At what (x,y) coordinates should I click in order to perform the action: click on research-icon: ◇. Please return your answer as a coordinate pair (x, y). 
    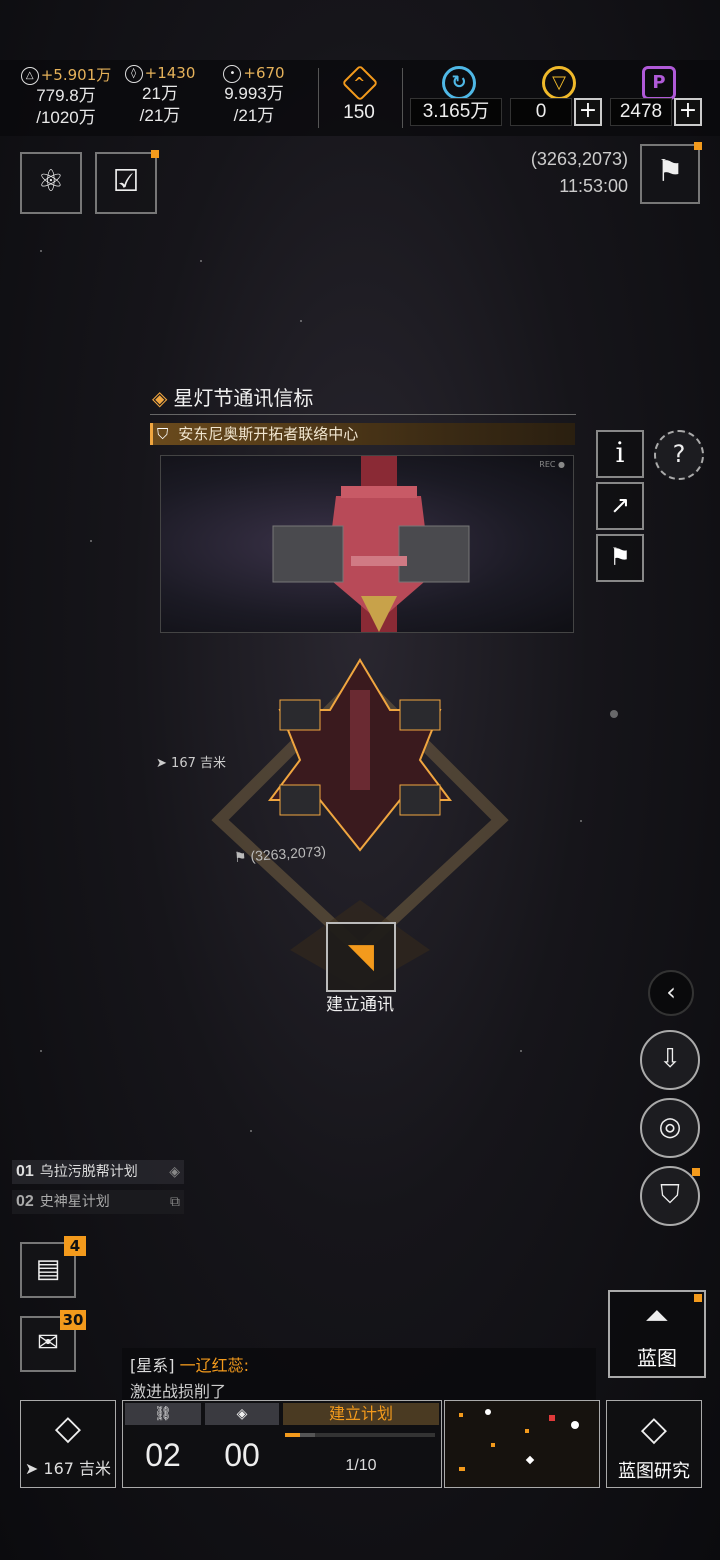
    Looking at the image, I should click on (654, 1429).